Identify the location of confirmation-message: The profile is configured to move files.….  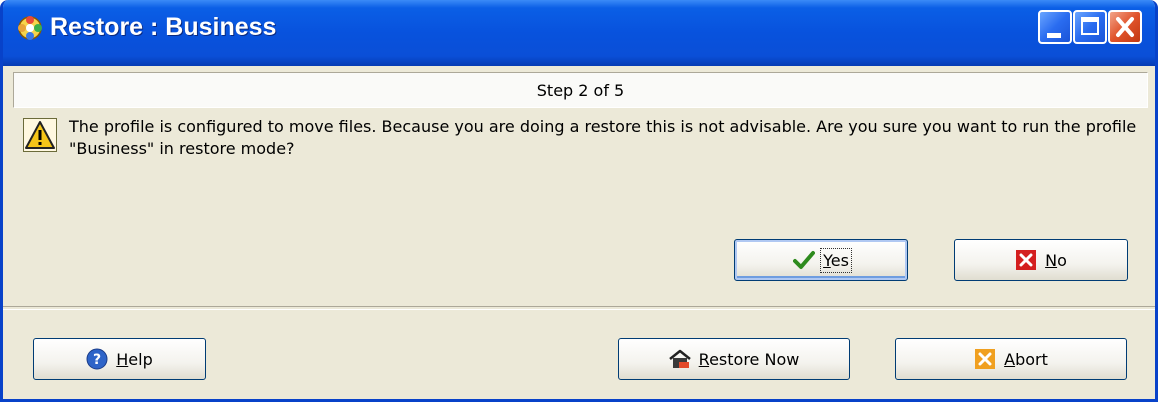
(603, 137).